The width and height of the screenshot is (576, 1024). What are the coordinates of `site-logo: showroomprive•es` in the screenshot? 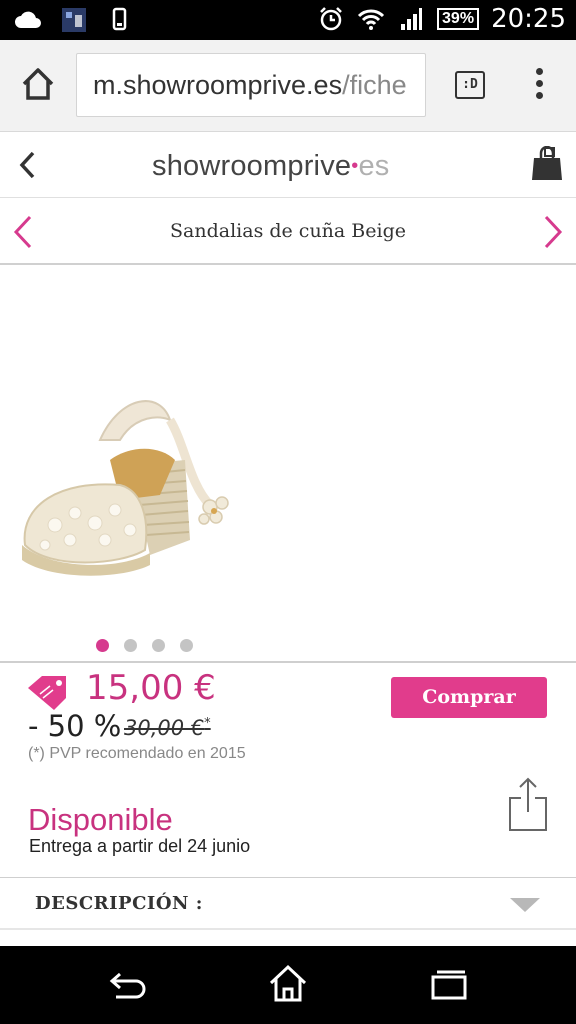 It's located at (270, 166).